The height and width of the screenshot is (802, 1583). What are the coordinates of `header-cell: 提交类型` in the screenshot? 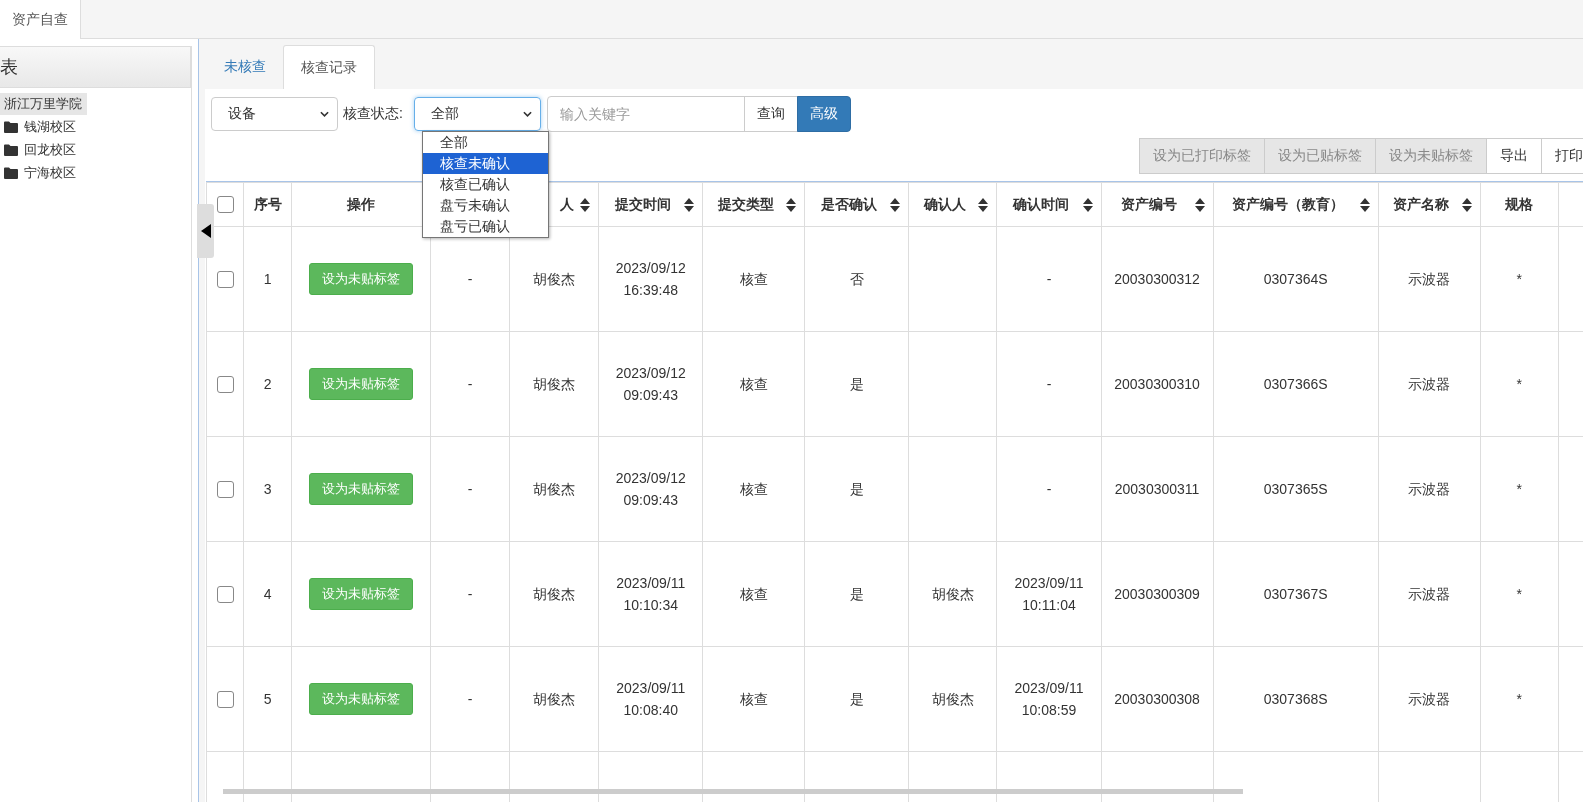 It's located at (753, 204).